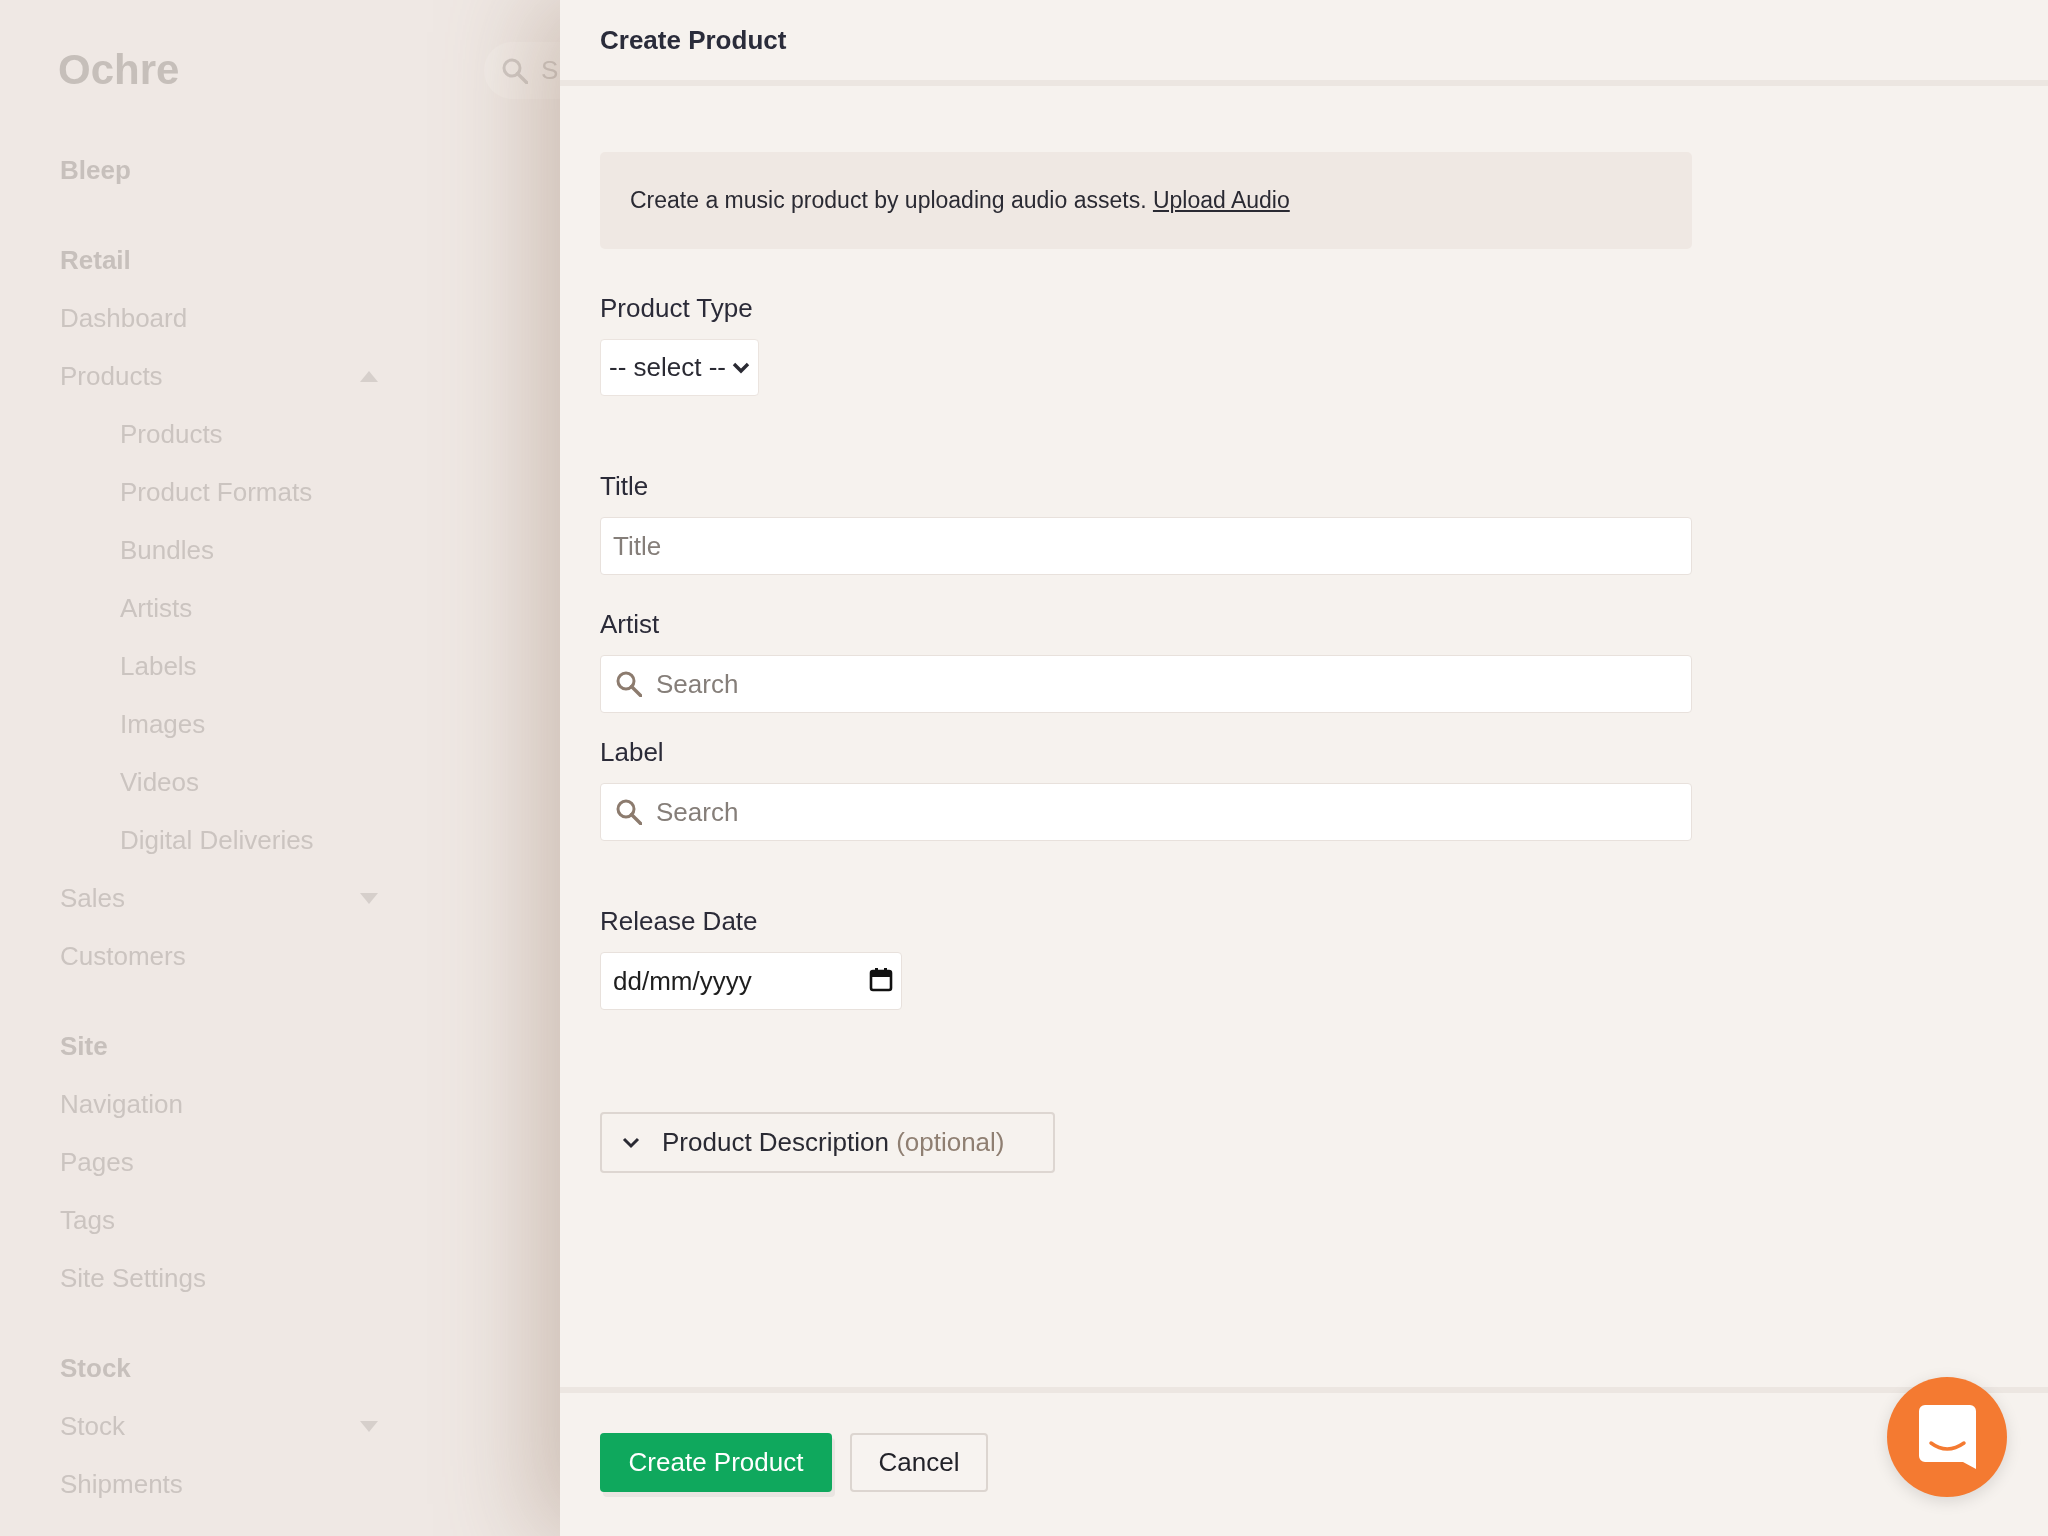  What do you see at coordinates (741, 367) in the screenshot?
I see `chevron-down-icon` at bounding box center [741, 367].